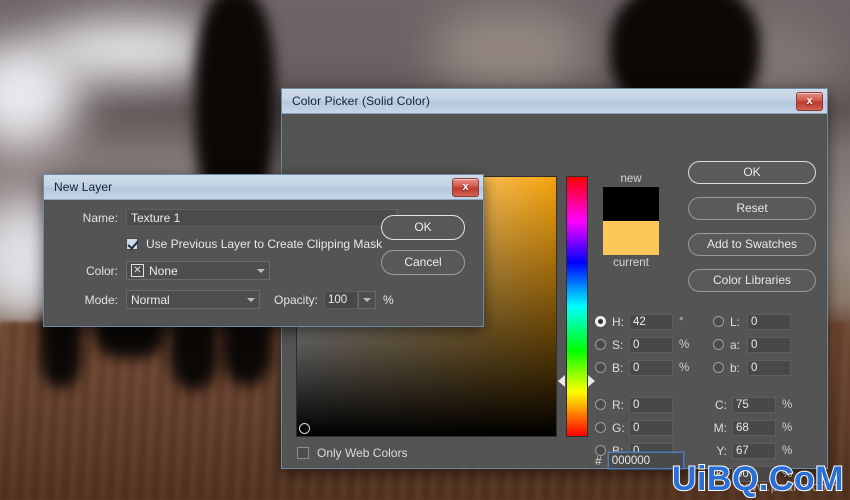 Image resolution: width=850 pixels, height=500 pixels. Describe the element at coordinates (631, 179) in the screenshot. I see `new-color-label: new` at that location.